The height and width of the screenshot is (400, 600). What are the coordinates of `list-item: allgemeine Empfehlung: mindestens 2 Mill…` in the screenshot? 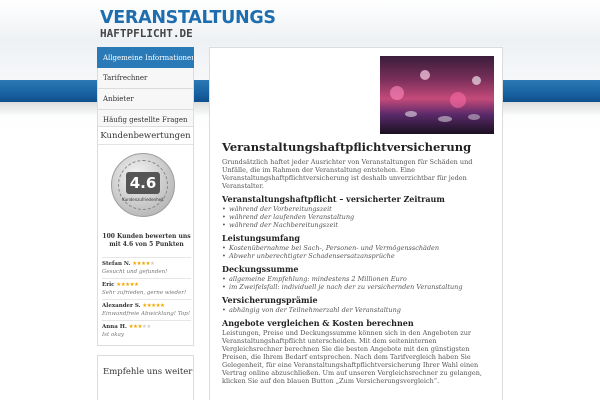 It's located at (358, 279).